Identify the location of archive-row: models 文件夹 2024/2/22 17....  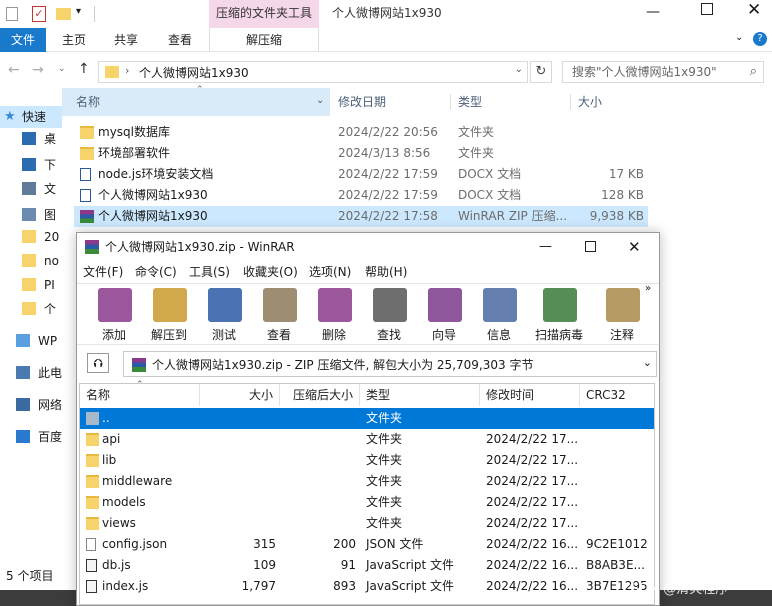
(367, 502).